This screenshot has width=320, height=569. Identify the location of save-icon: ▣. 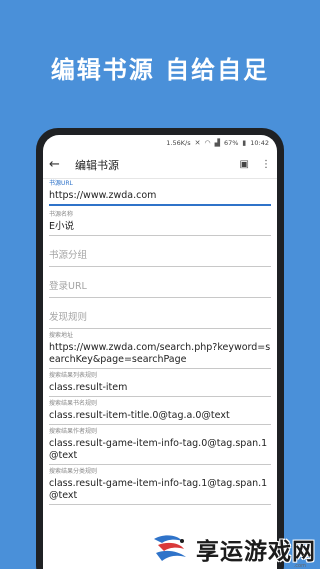
(244, 164).